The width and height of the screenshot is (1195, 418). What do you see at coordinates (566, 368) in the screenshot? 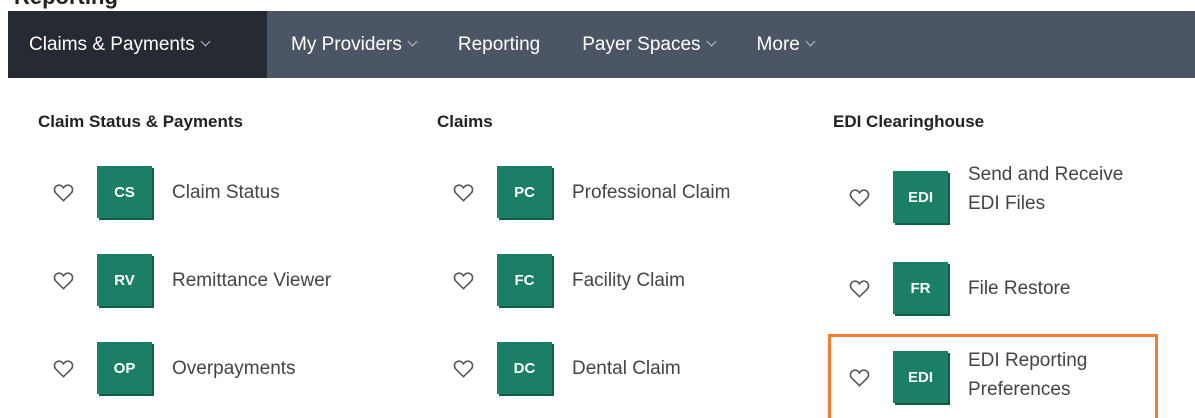
I see `menu-item-dental-claim: DC Dental Claim` at bounding box center [566, 368].